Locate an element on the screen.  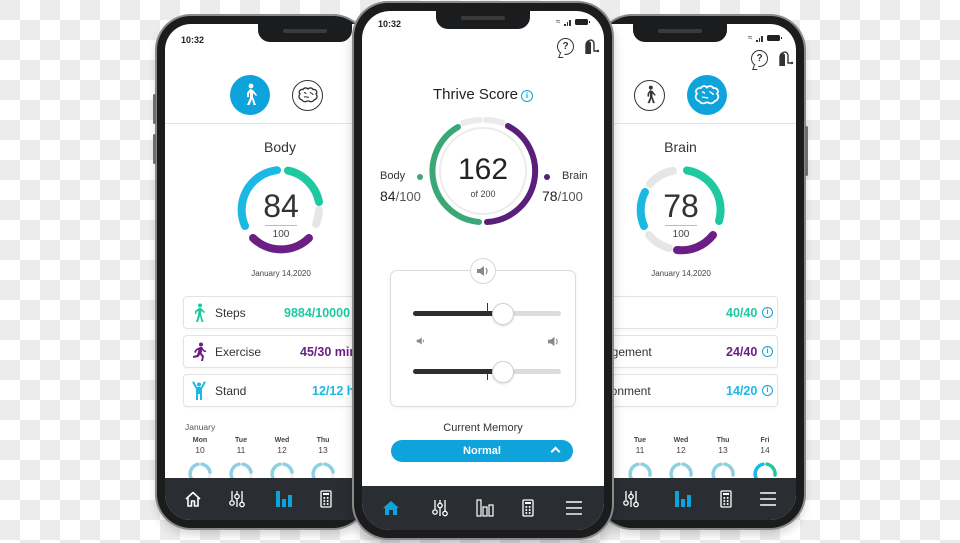
body-score-max: 100 is located at coordinates (281, 234).